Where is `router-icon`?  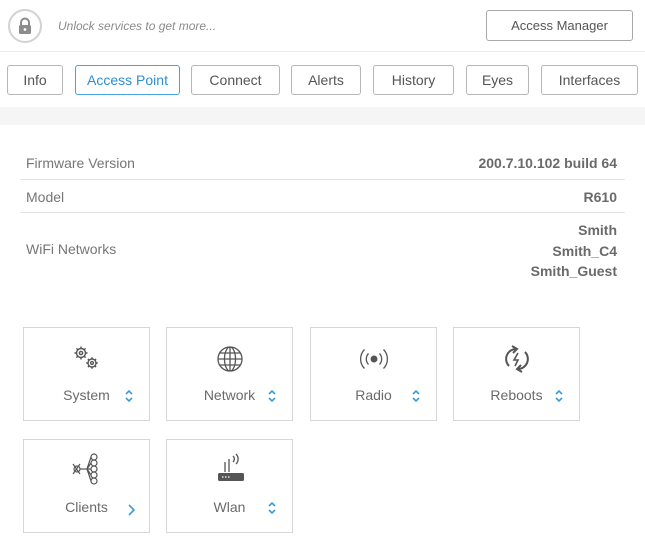
router-icon is located at coordinates (229, 467).